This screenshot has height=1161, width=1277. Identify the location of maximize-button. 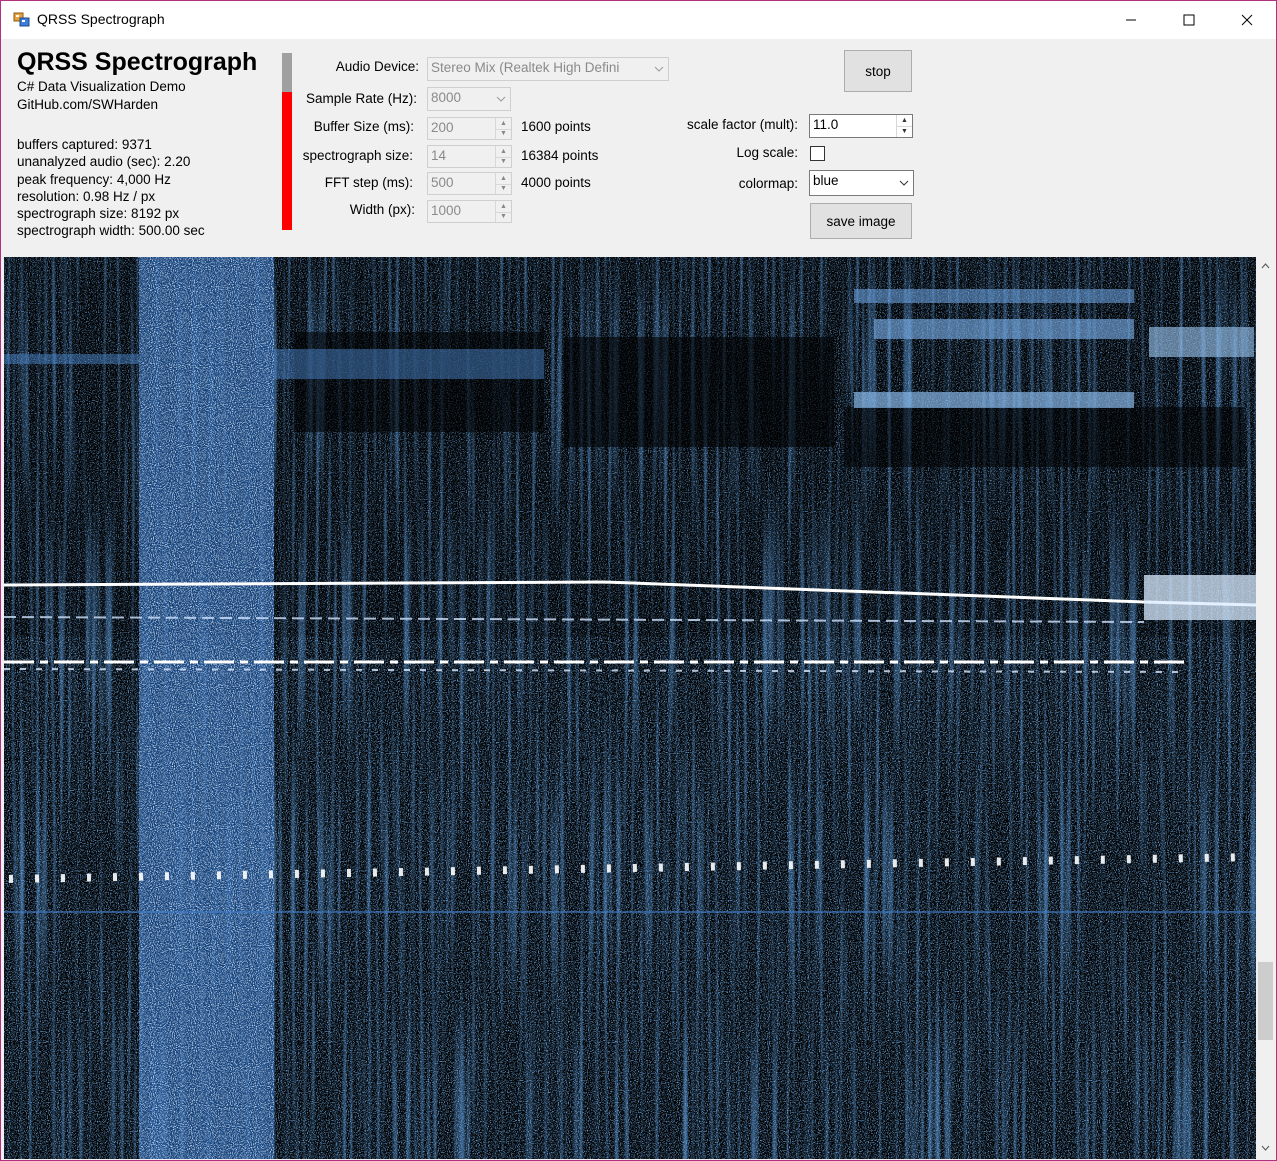
(1189, 20).